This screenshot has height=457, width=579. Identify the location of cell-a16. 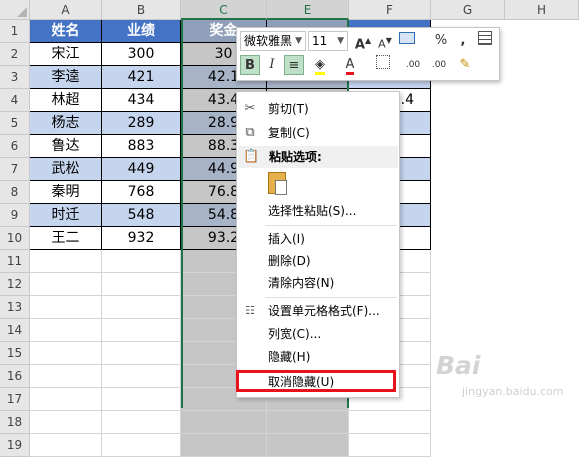
(66, 376).